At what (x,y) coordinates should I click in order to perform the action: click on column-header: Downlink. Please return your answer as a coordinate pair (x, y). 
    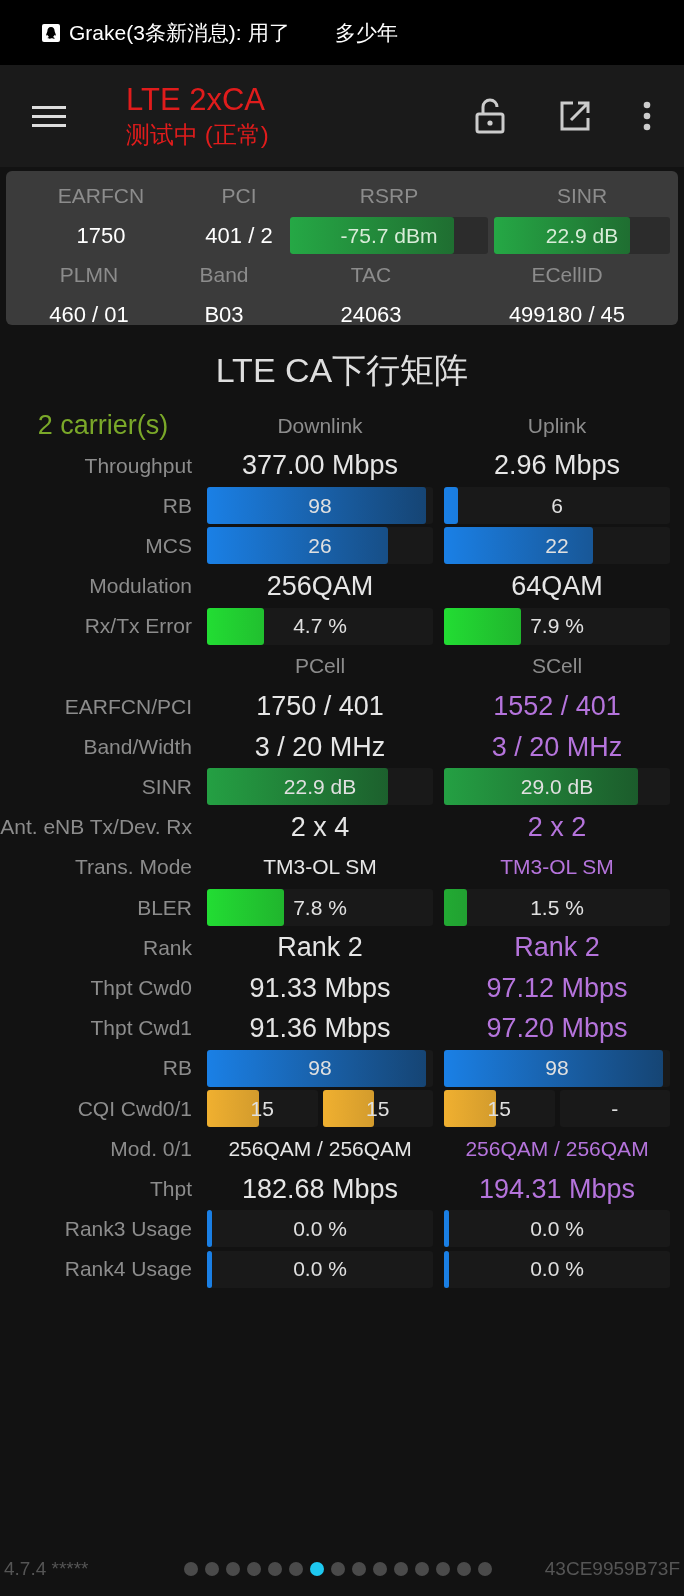
    Looking at the image, I should click on (320, 425).